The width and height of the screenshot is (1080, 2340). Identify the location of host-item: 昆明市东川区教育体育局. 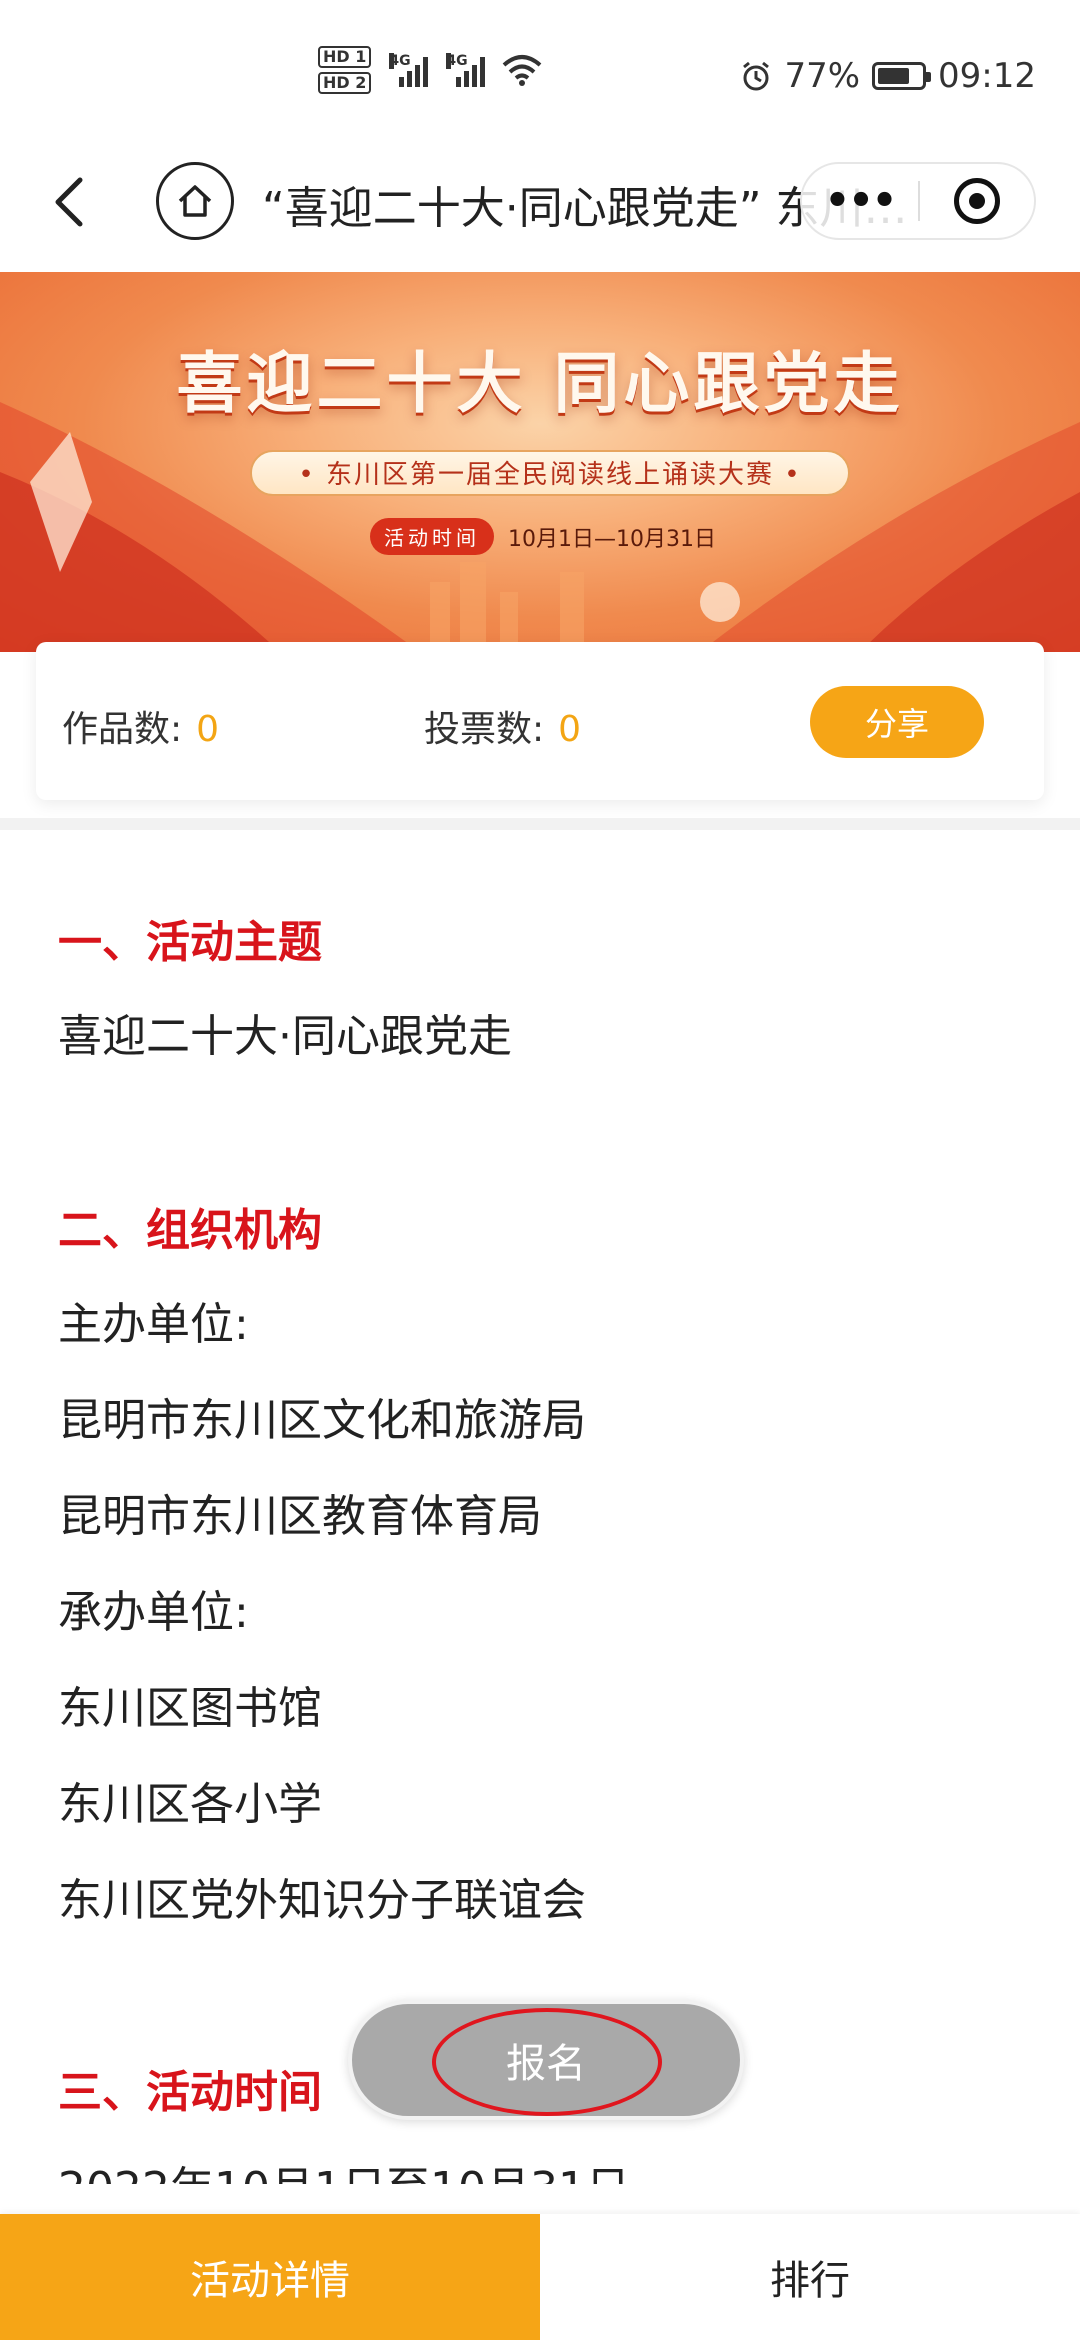
(300, 1516).